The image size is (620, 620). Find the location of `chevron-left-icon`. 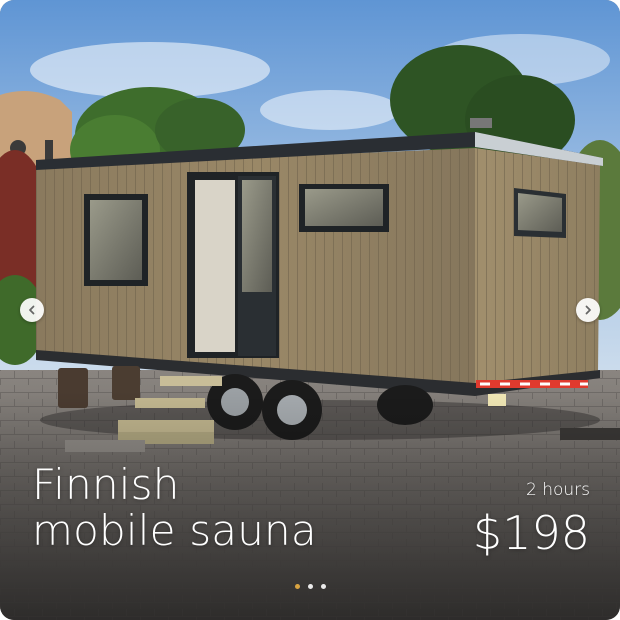

chevron-left-icon is located at coordinates (32, 310).